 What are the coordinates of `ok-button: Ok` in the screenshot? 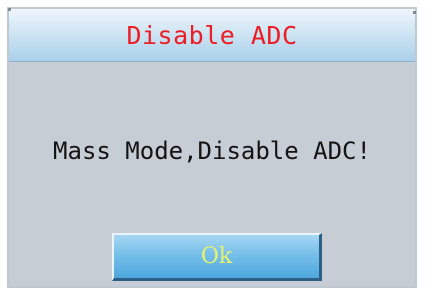 It's located at (217, 257).